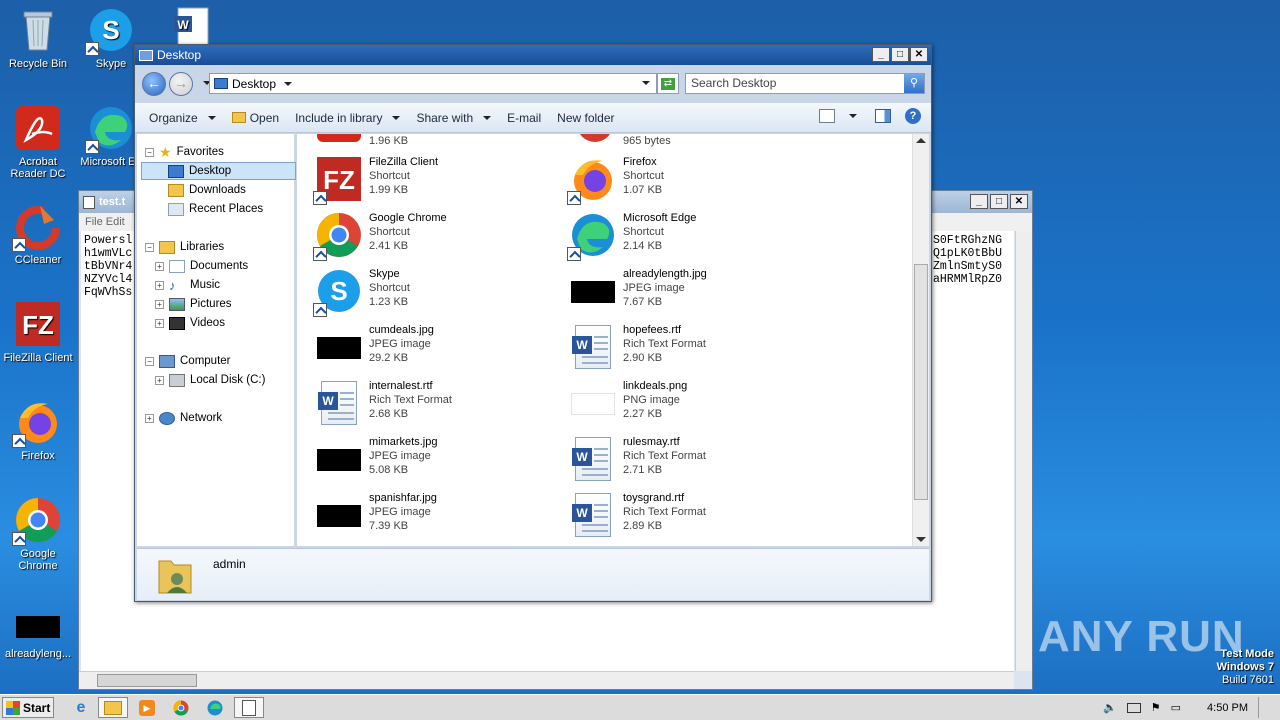 The height and width of the screenshot is (720, 1280). I want to click on search-input: Search Desktop ⚲, so click(805, 83).